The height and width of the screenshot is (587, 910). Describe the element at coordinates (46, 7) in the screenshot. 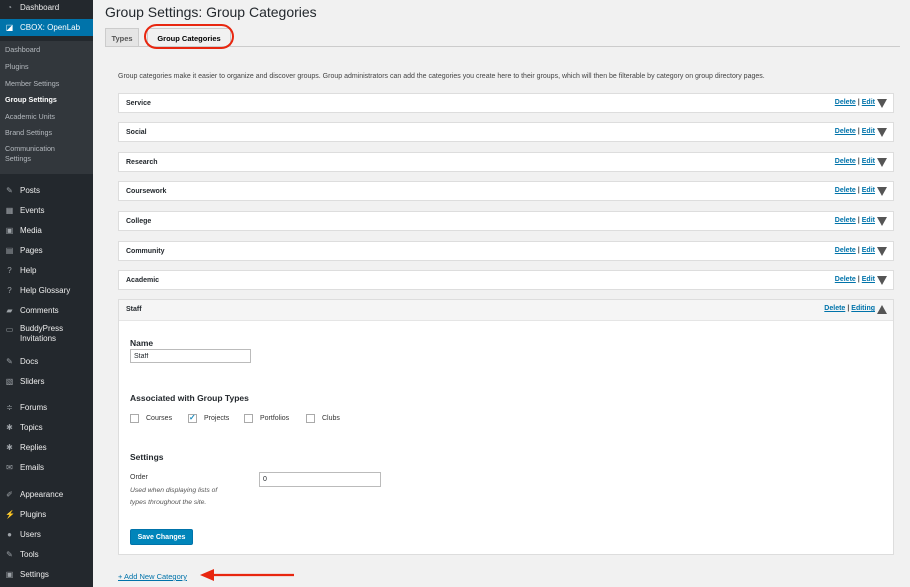

I see `sidebar-item-dashboard: ◔ Dashboard` at that location.